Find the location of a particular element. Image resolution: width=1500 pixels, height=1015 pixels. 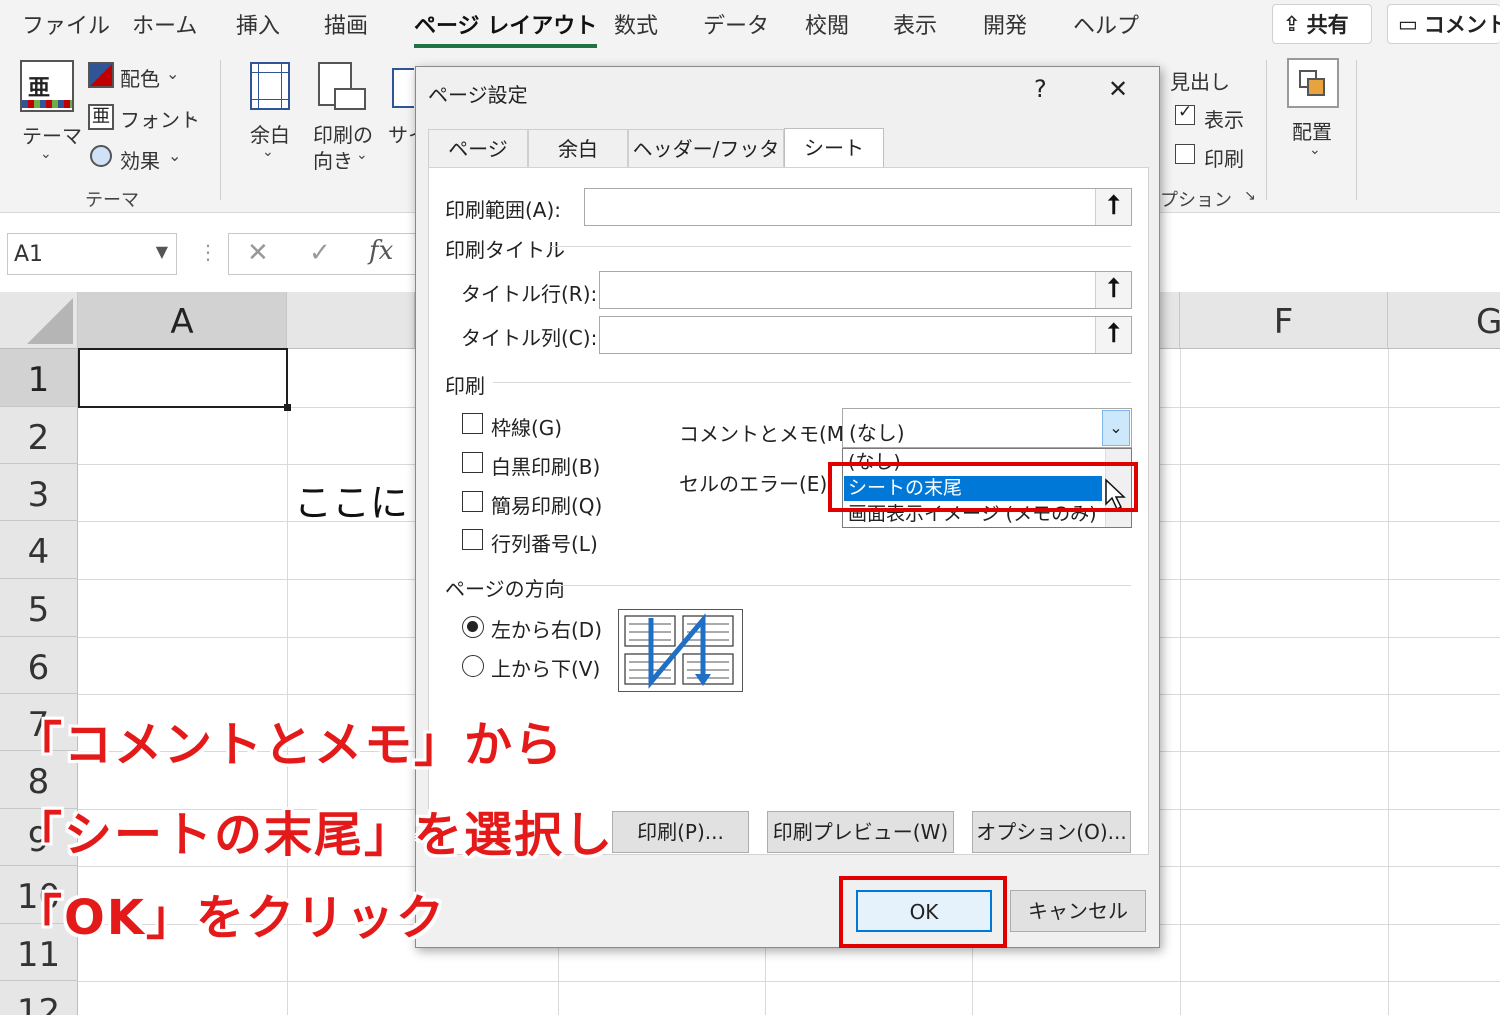

print-preview-button: 印刷プレビュー(W) is located at coordinates (860, 832).